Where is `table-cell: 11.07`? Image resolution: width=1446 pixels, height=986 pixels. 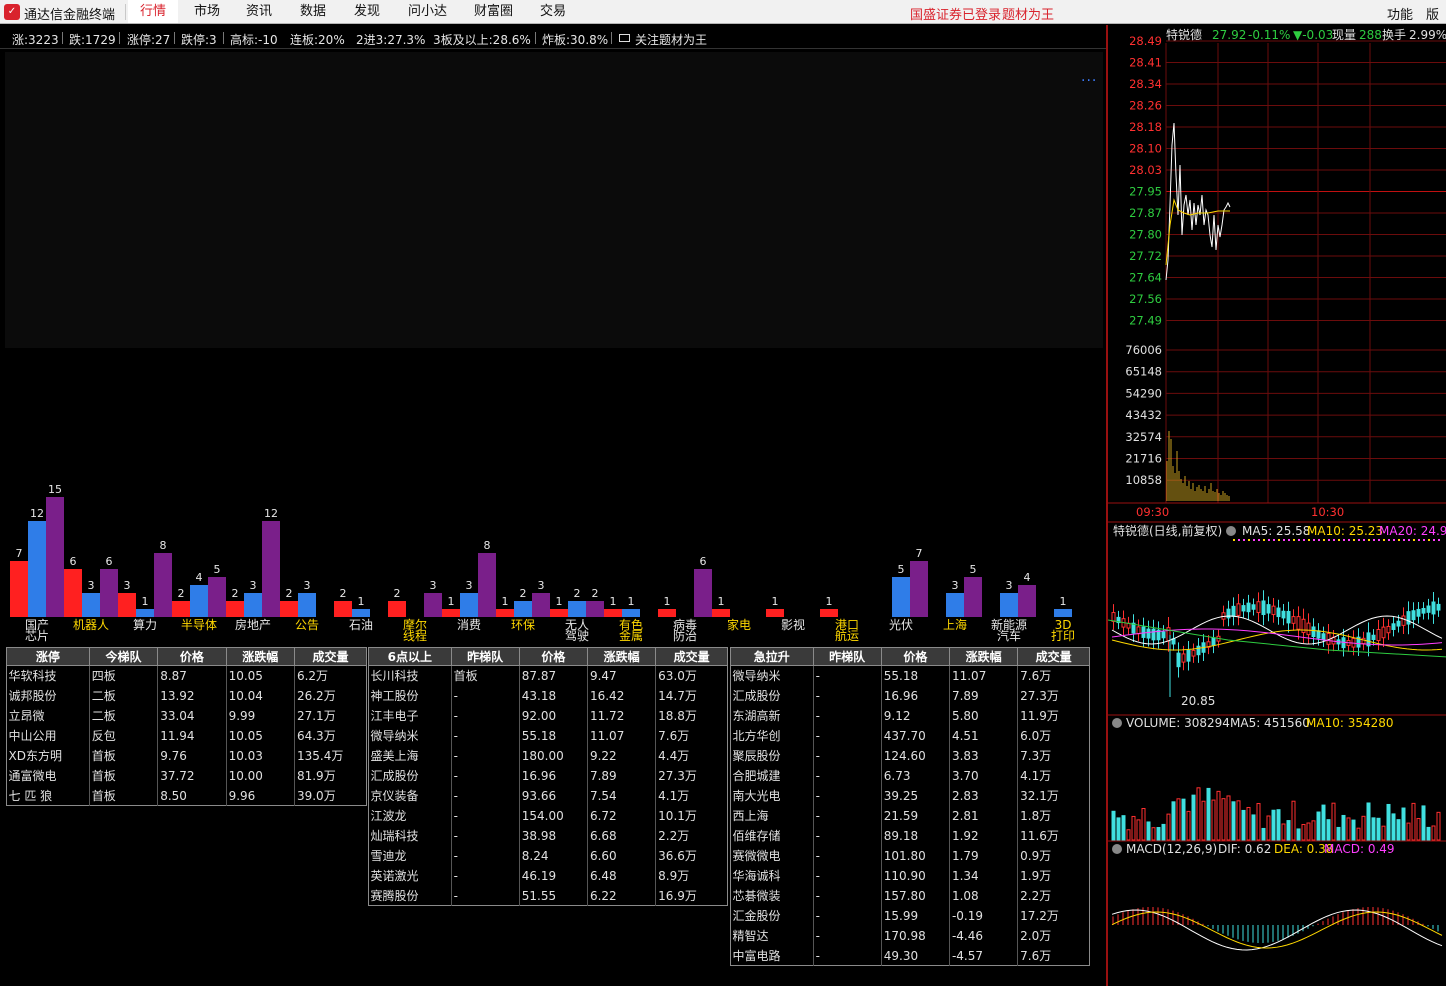
table-cell: 11.07 is located at coordinates (621, 735).